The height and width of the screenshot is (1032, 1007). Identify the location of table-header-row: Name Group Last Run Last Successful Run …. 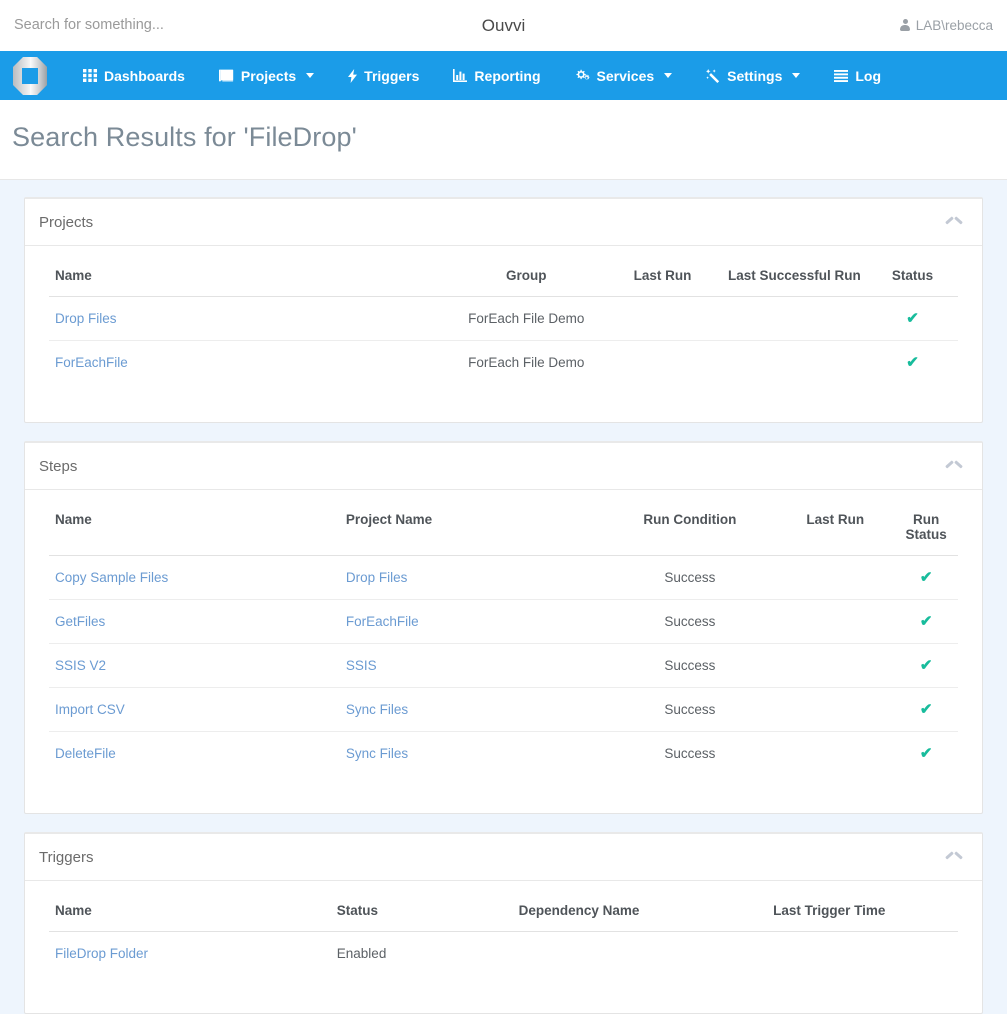
(503, 276).